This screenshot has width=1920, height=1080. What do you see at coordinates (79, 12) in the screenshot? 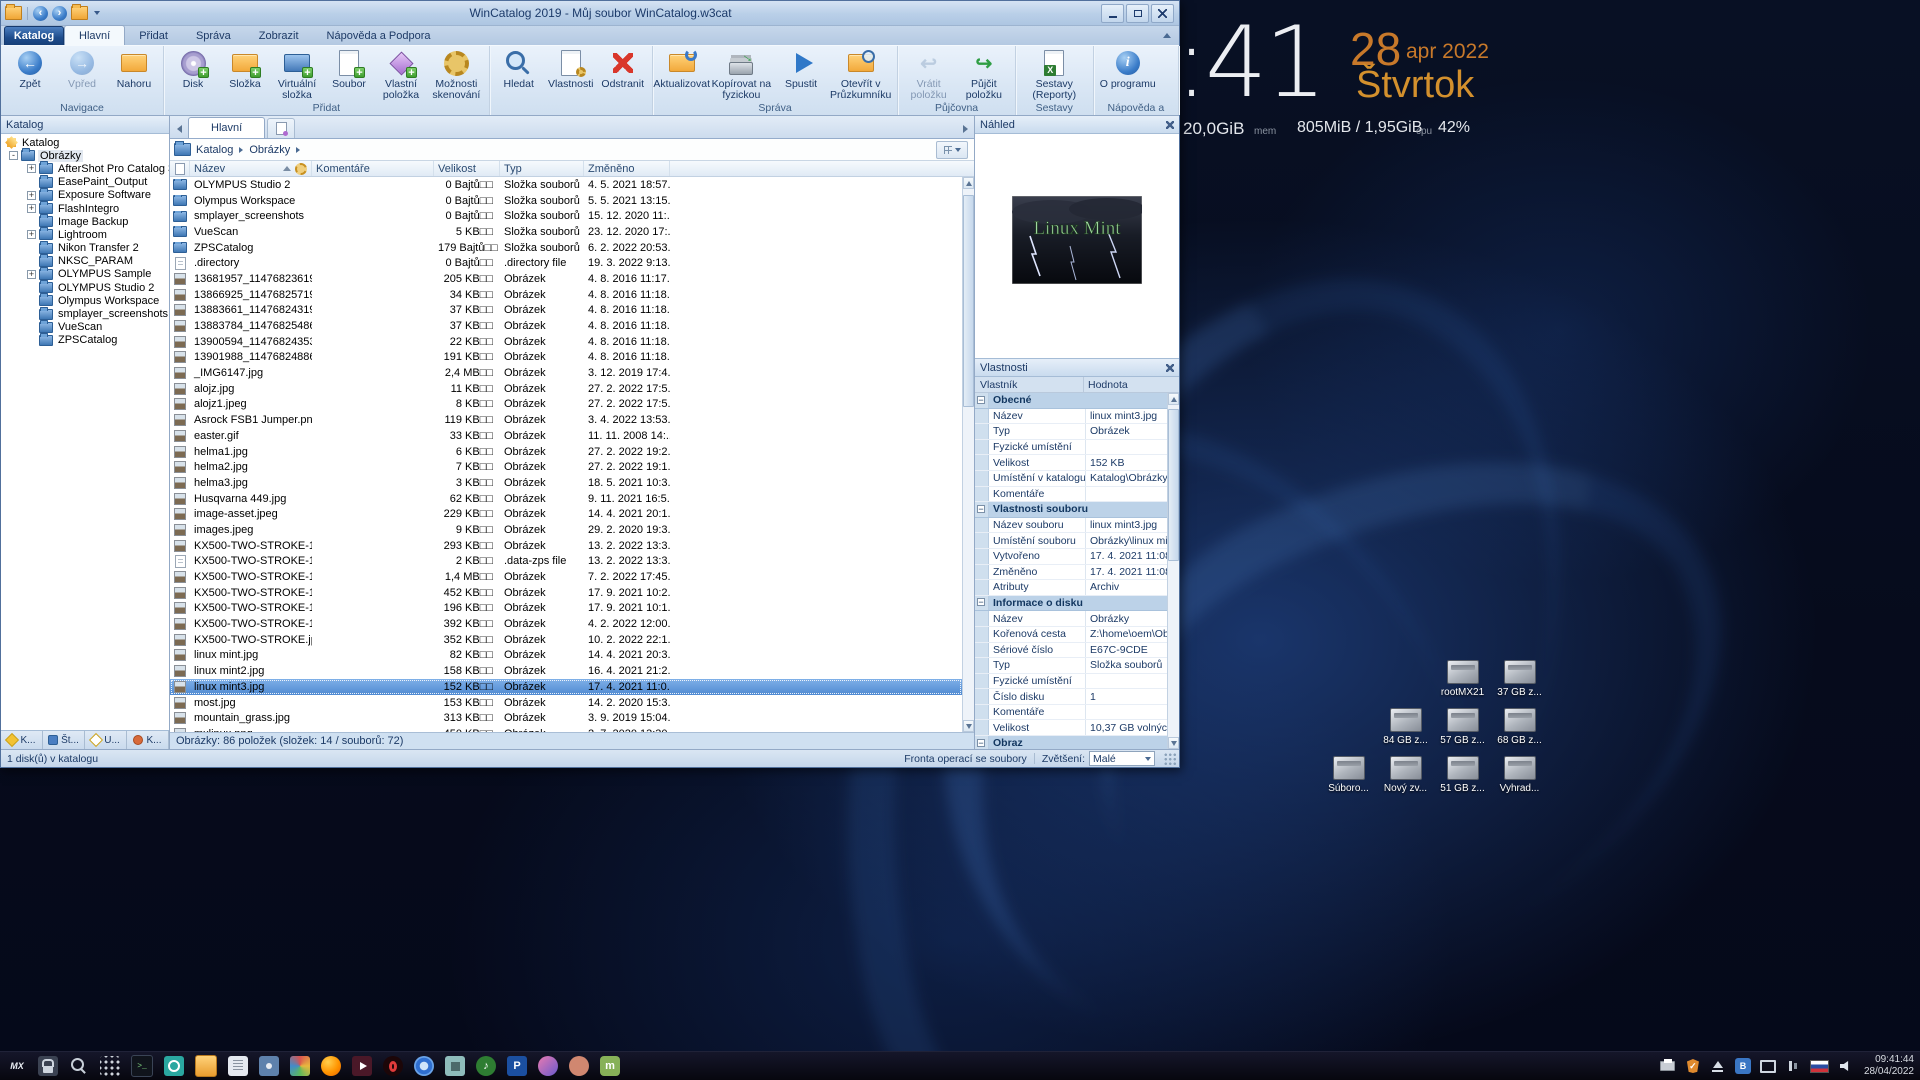
I see `quick-folder-icon` at bounding box center [79, 12].